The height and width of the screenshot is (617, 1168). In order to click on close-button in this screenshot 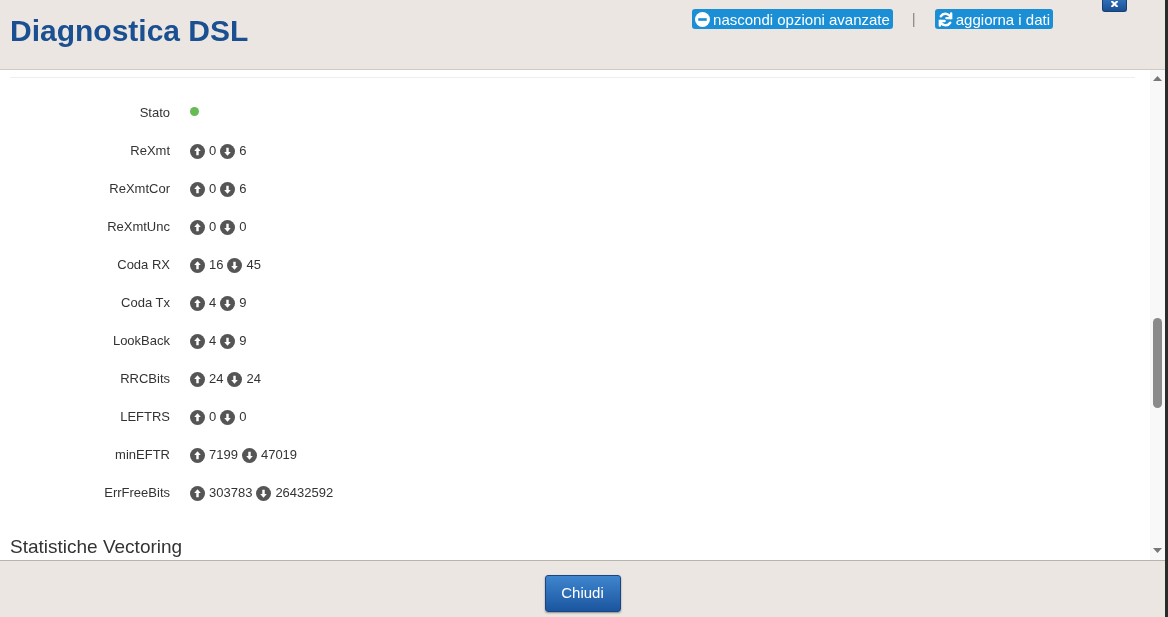, I will do `click(1114, 6)`.